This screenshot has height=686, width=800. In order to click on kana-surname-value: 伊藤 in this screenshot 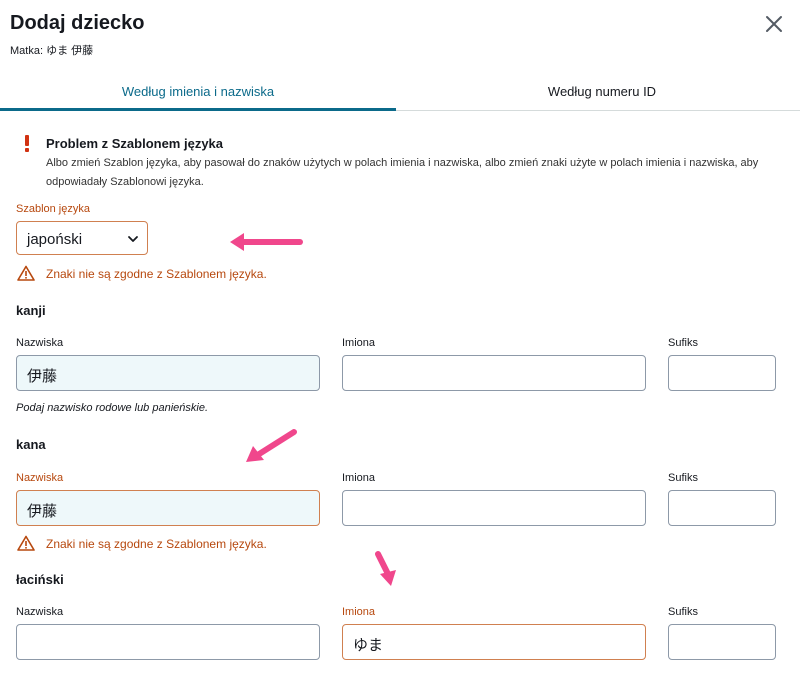, I will do `click(42, 511)`.